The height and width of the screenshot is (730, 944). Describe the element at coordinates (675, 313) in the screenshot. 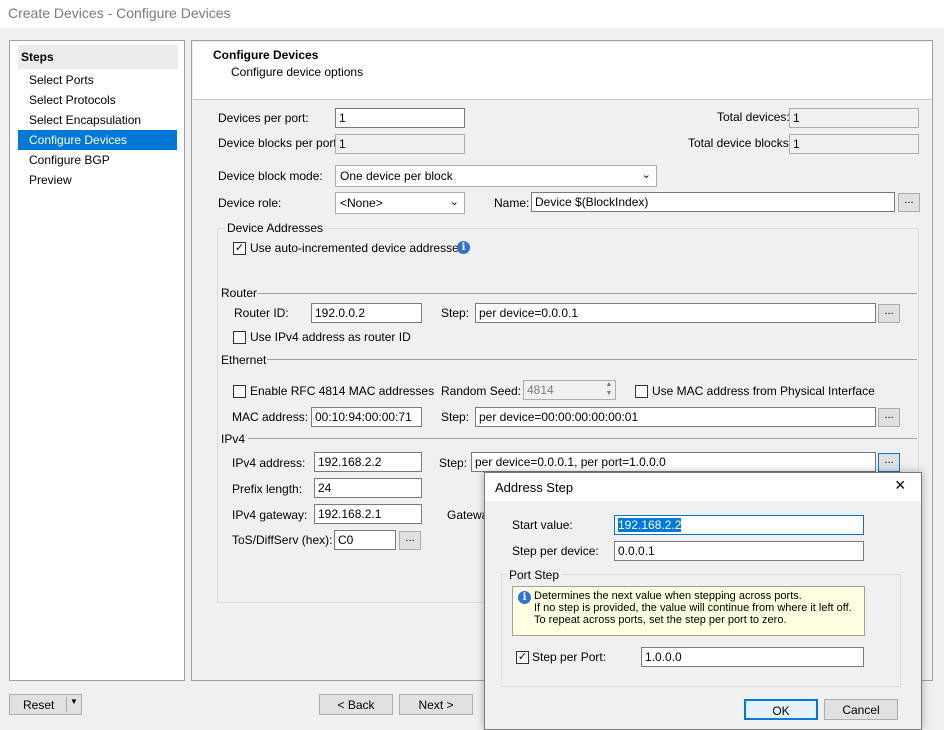

I see `router-step-input: per device=0.0.0.1` at that location.